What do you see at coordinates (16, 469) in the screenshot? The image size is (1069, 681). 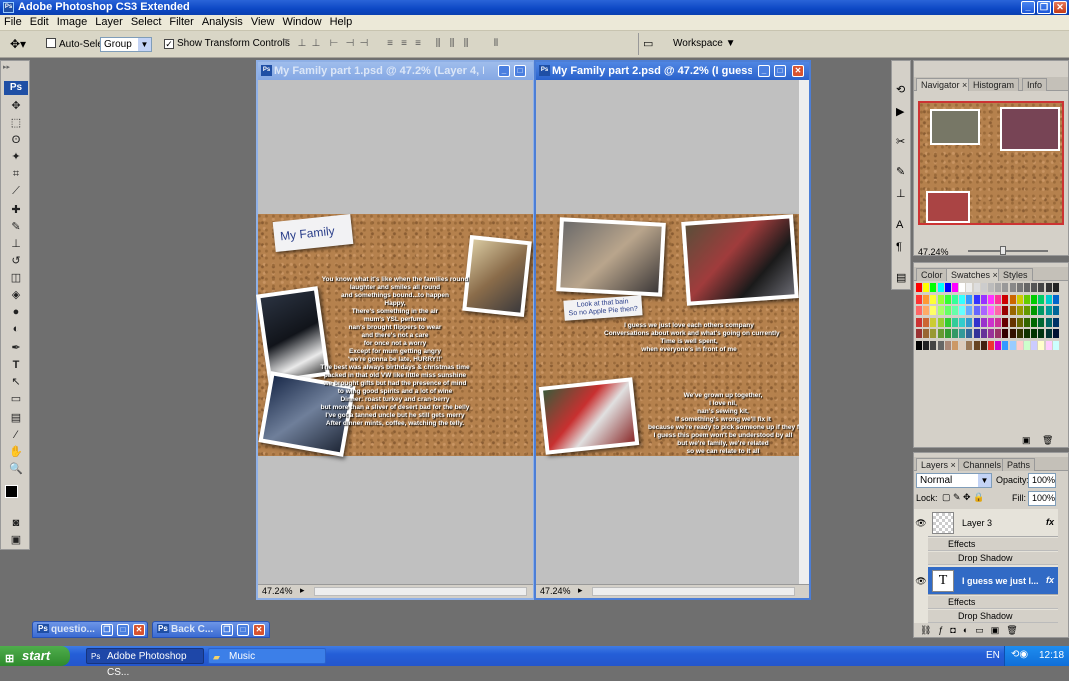 I see `zoom-tool-icon: 🔍` at bounding box center [16, 469].